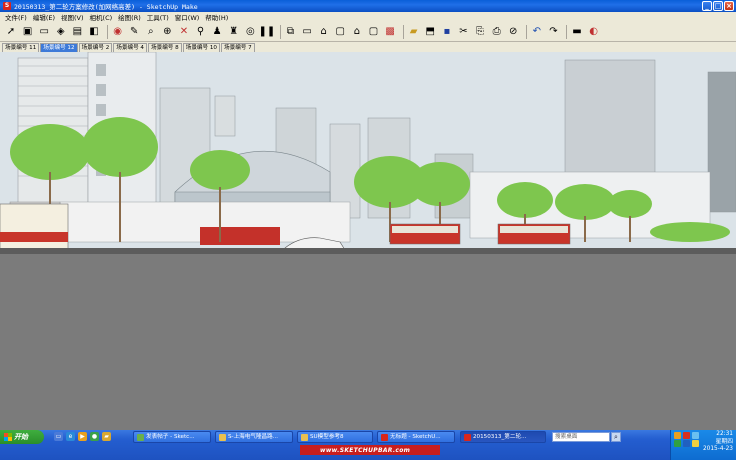 The height and width of the screenshot is (460, 736). Describe the element at coordinates (61, 32) in the screenshot. I see `paint-bucket-icon: ◈` at that location.